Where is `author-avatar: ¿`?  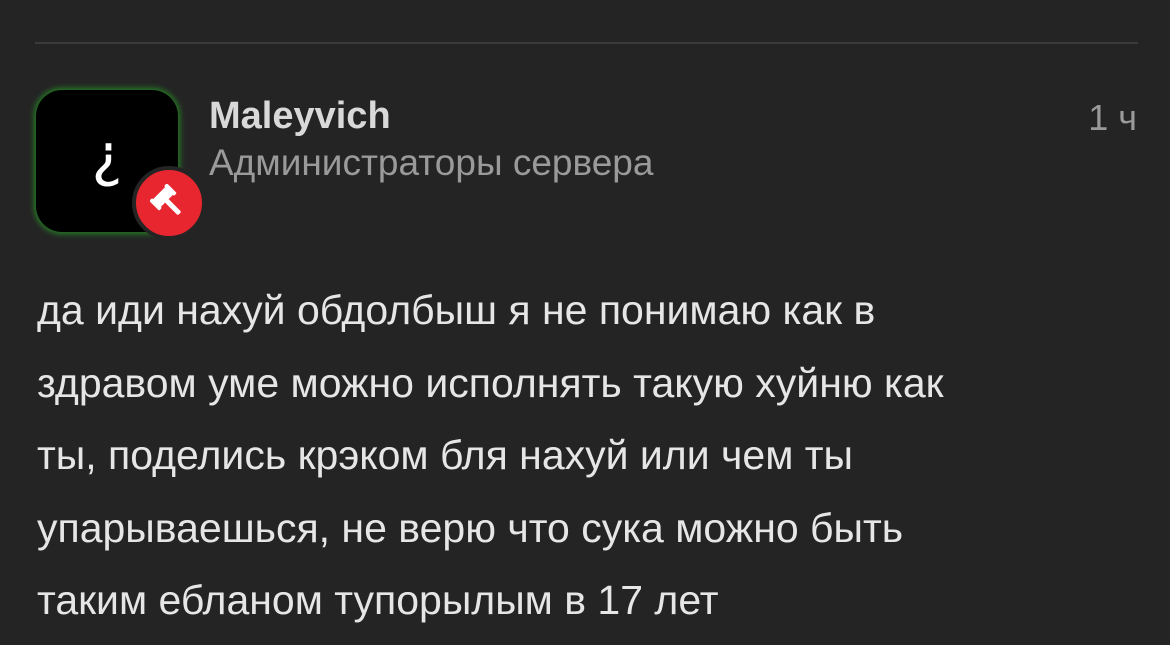
author-avatar: ¿ is located at coordinates (121, 165).